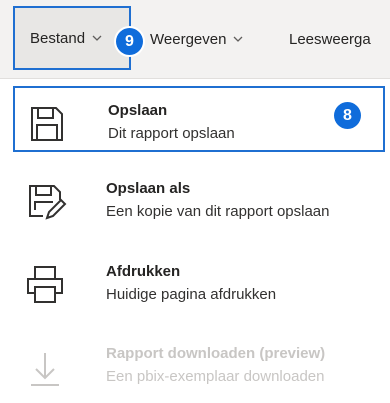  What do you see at coordinates (191, 294) in the screenshot?
I see `menu-item-print-desc: Huidige pagina afdrukken` at bounding box center [191, 294].